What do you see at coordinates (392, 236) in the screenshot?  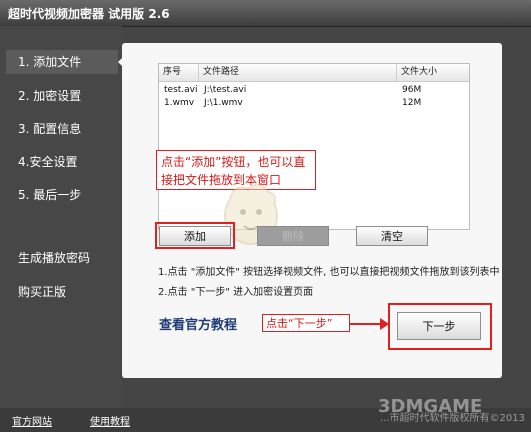 I see `clear-button: 清空` at bounding box center [392, 236].